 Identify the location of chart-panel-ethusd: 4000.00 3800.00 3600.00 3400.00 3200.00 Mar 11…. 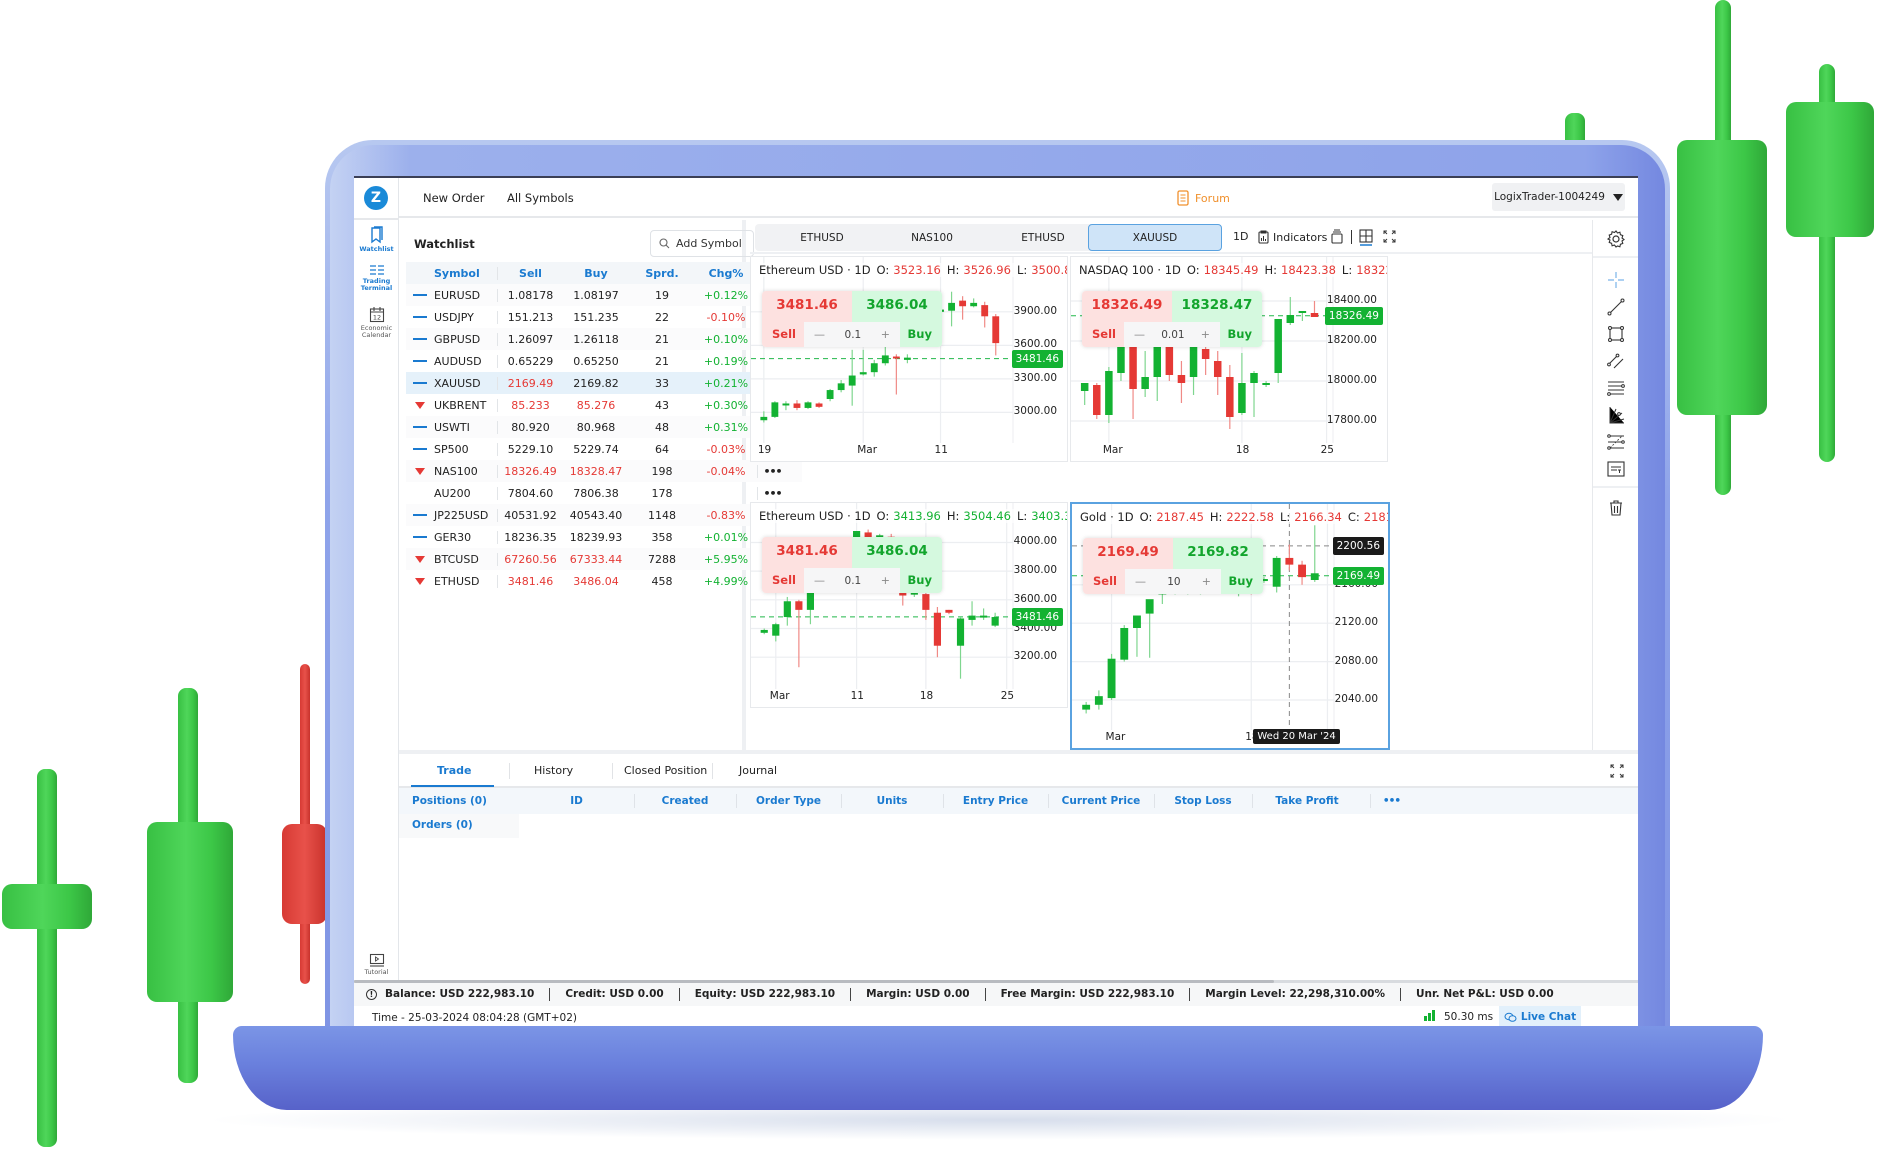
(909, 605).